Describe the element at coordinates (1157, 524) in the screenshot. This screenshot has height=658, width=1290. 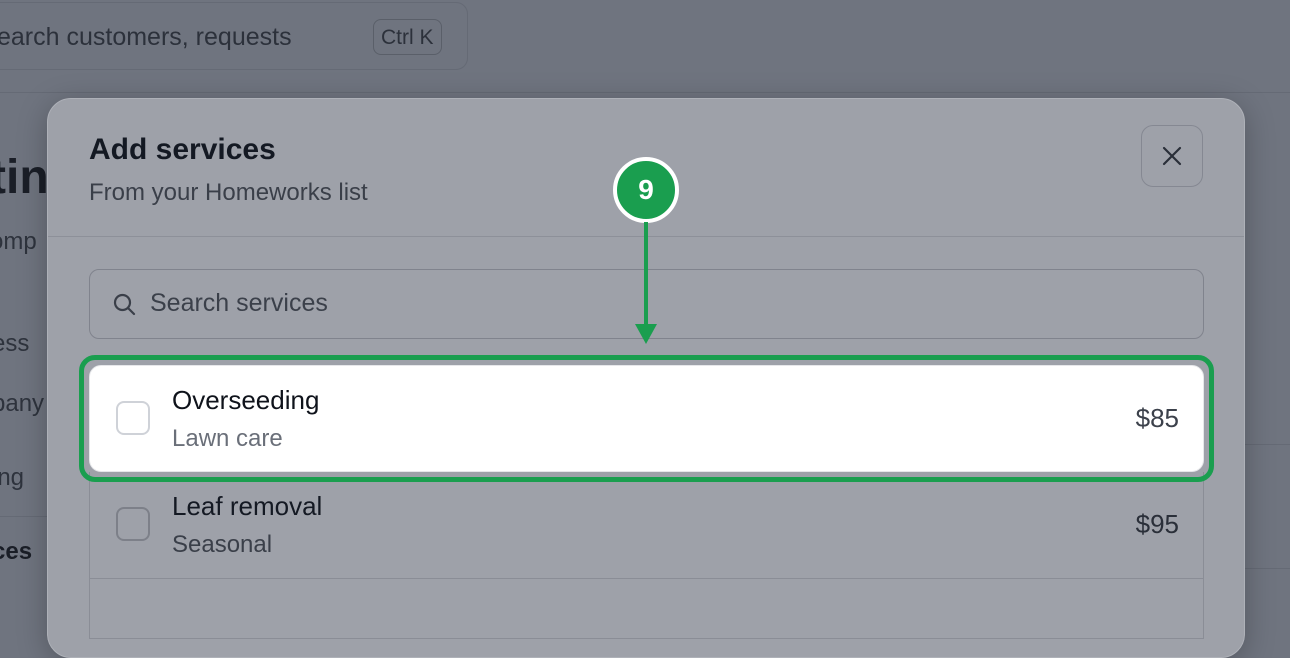
I see `service-price: $95` at that location.